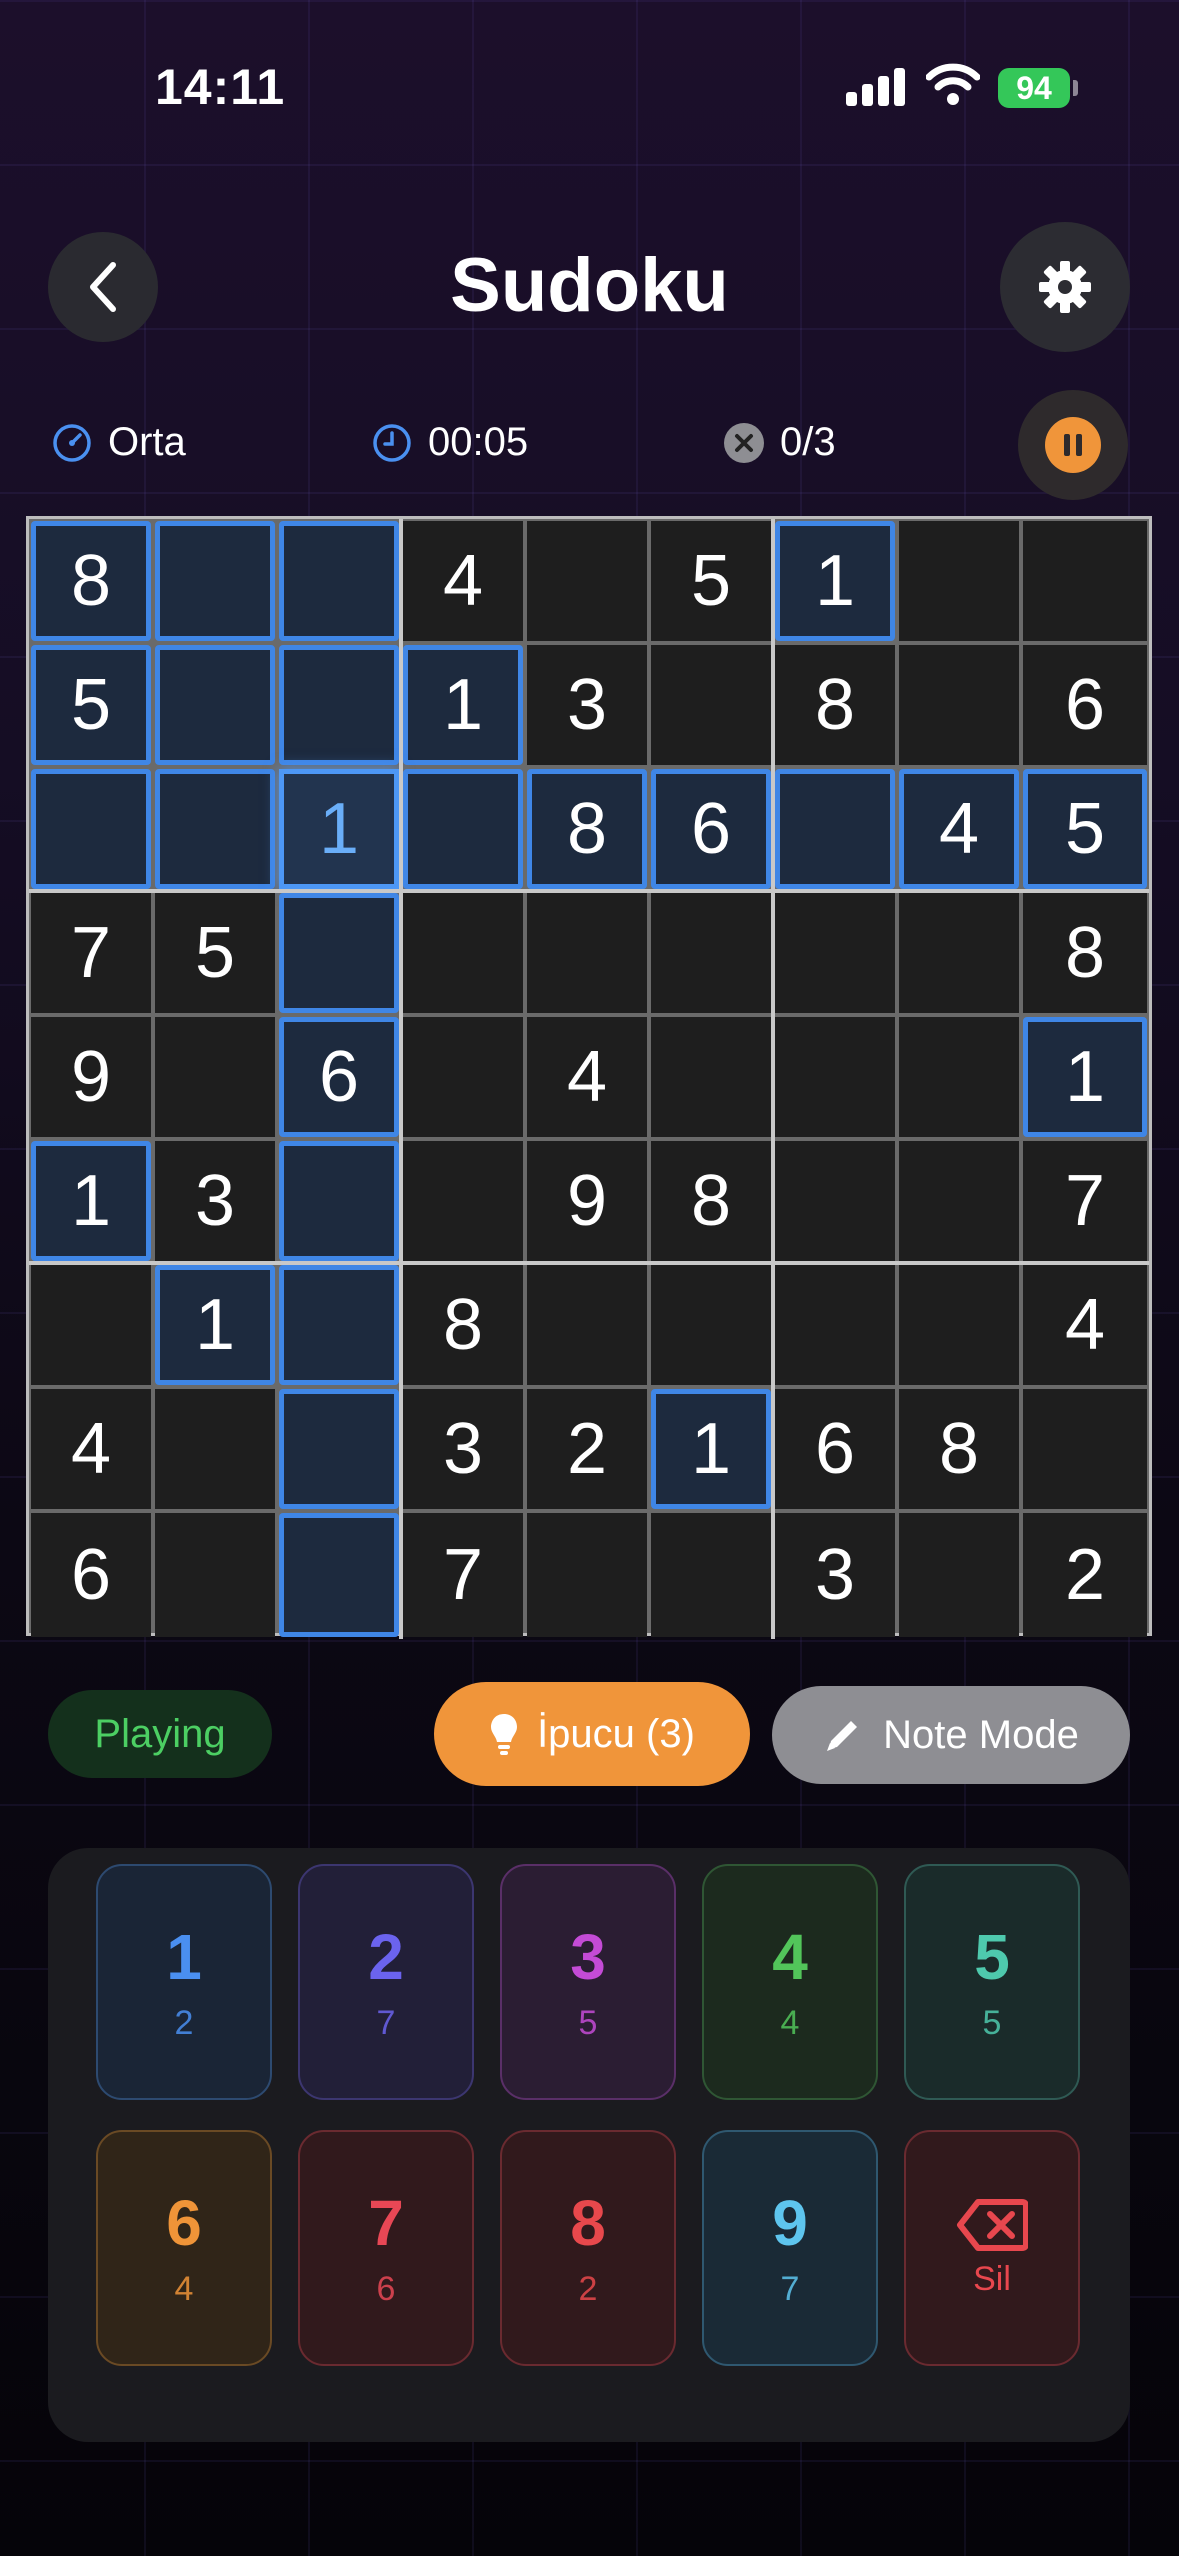 The image size is (1179, 2556). Describe the element at coordinates (588, 1982) in the screenshot. I see `number-key-3: 35` at that location.